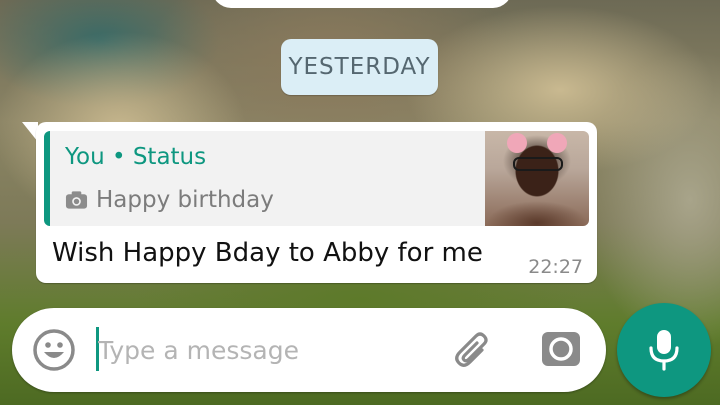 The height and width of the screenshot is (405, 720). I want to click on message-text: Wish Happy Bday to Abby for me, so click(267, 253).